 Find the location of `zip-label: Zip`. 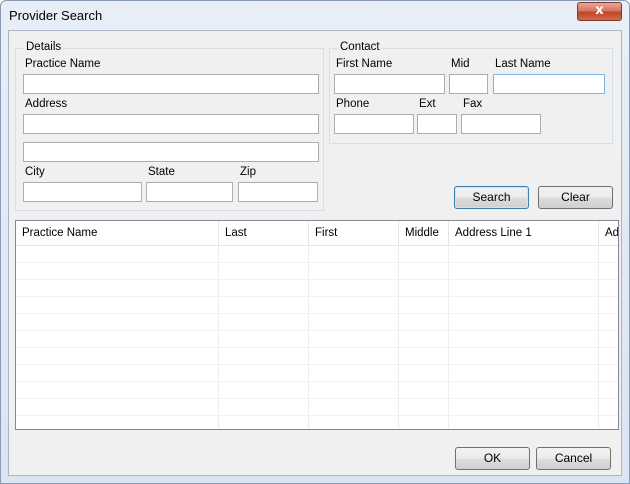

zip-label: Zip is located at coordinates (248, 172).